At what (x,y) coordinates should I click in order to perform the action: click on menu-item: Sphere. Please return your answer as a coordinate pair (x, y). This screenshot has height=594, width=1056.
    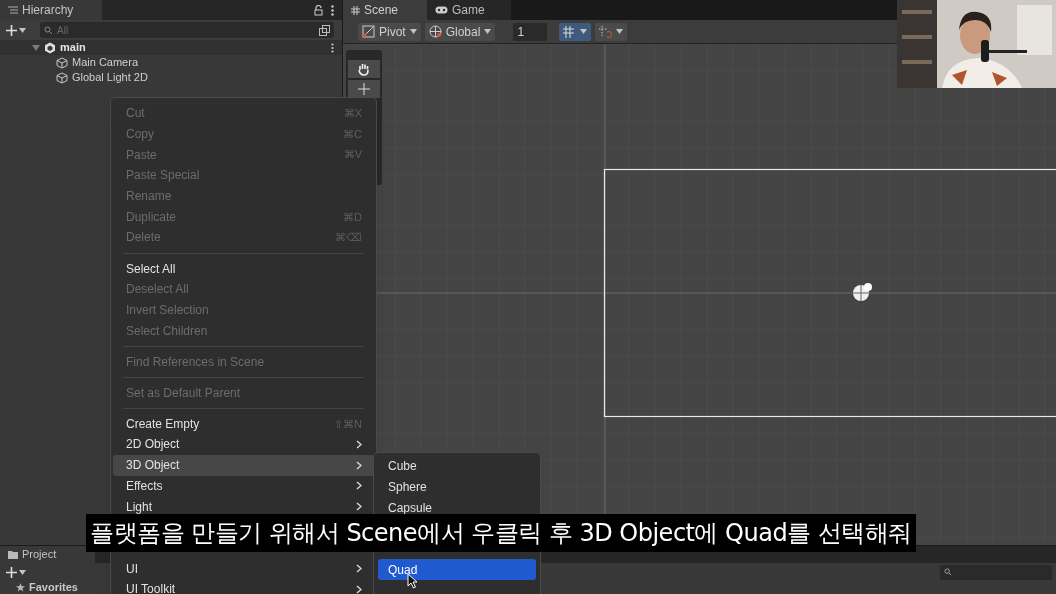
    Looking at the image, I should click on (457, 487).